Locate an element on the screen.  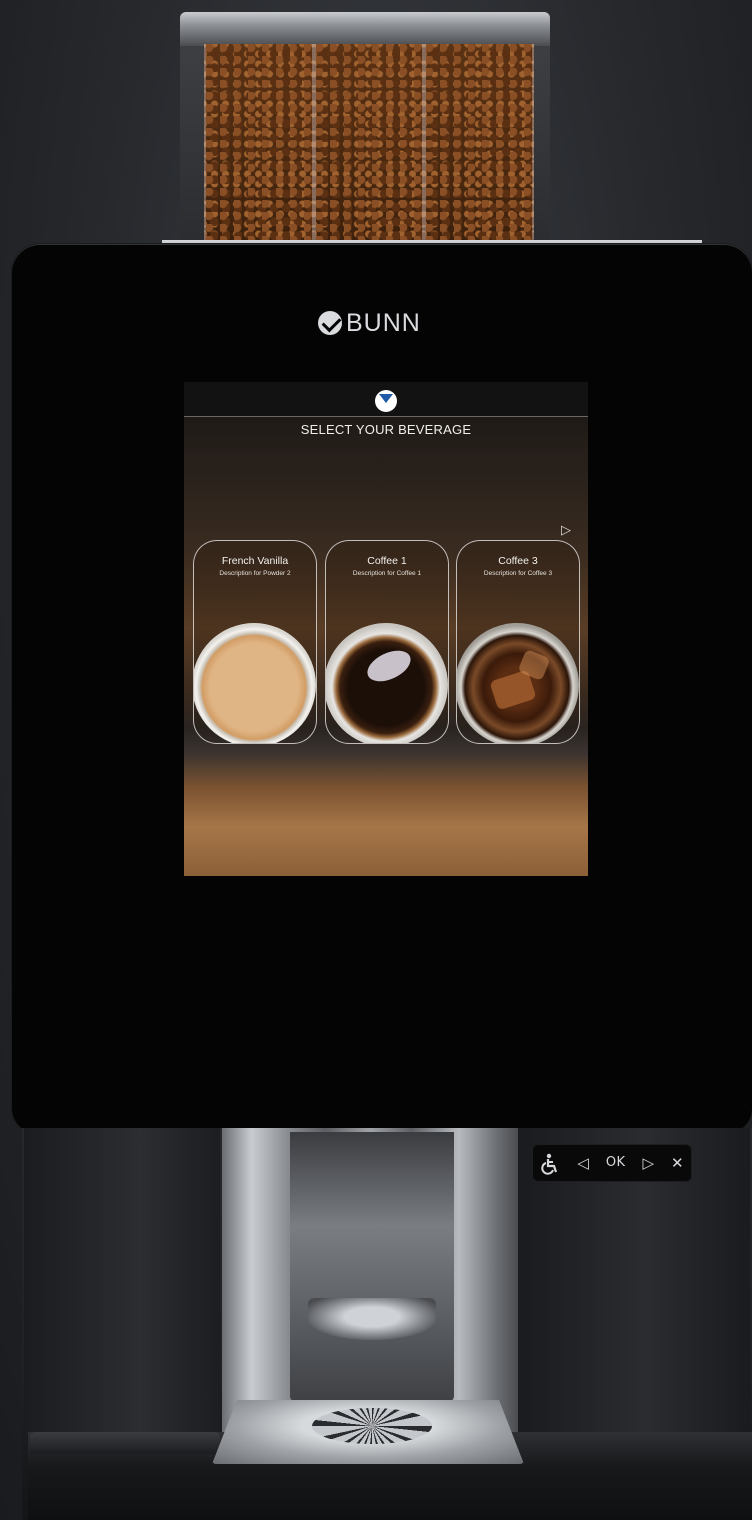
bean-hopper is located at coordinates (432, 135).